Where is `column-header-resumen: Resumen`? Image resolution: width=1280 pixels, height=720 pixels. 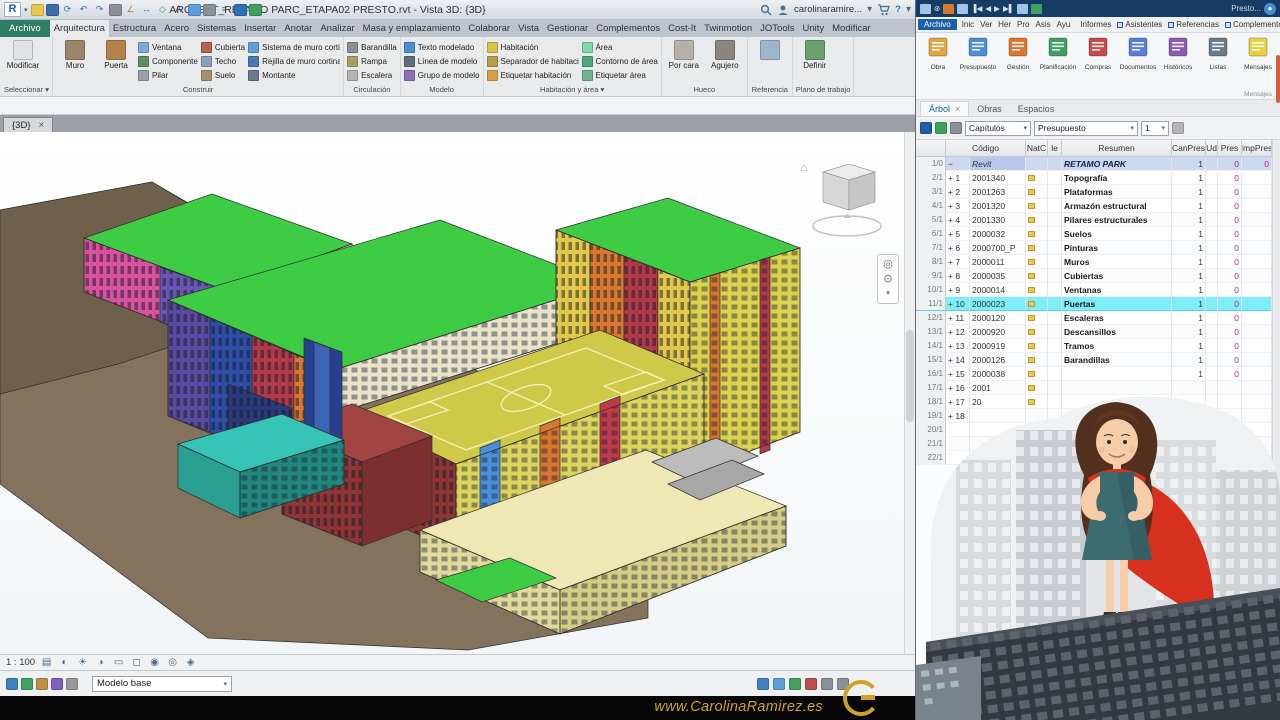
column-header-resumen: Resumen is located at coordinates (1117, 148).